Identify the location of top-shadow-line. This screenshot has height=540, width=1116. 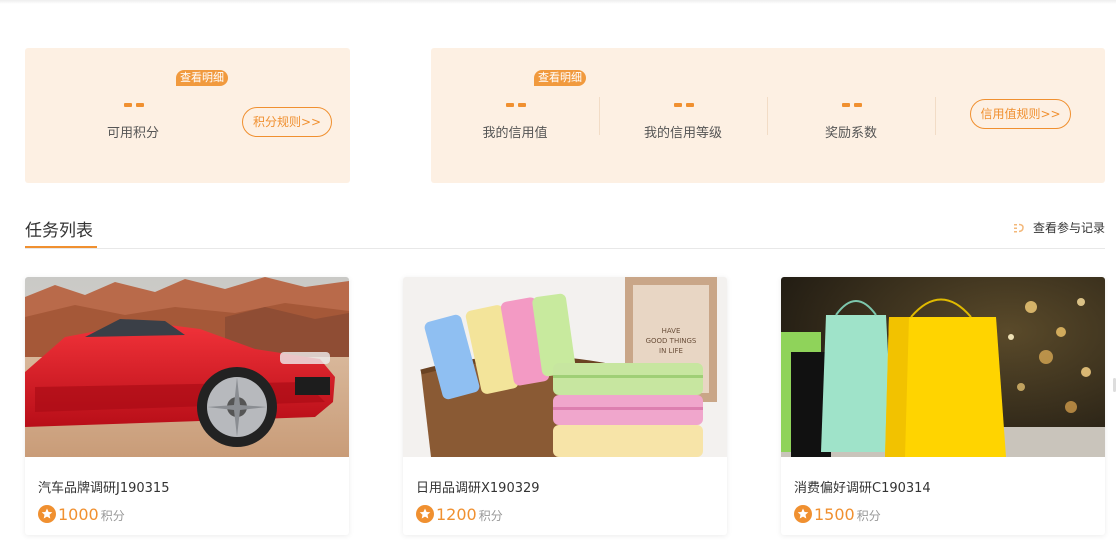
(558, 2).